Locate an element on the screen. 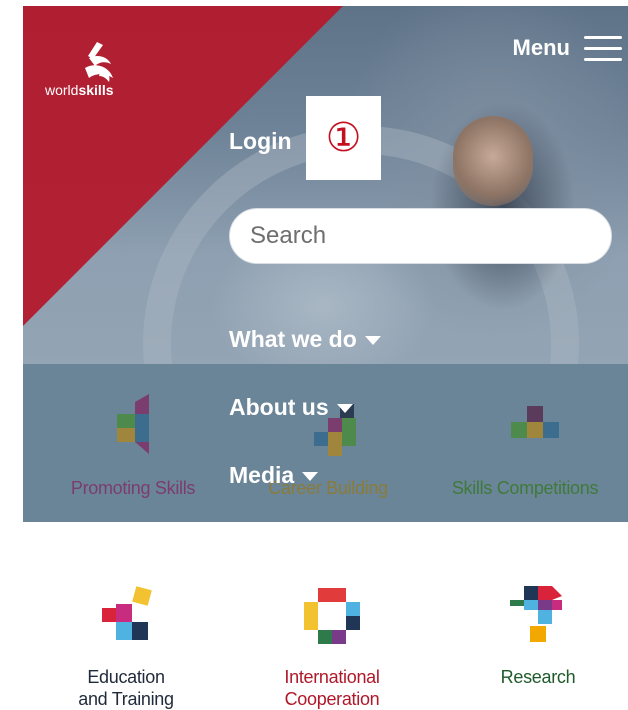 Image resolution: width=628 pixels, height=710 pixels. tile-skills-competitions: Skills Competitions is located at coordinates (525, 446).